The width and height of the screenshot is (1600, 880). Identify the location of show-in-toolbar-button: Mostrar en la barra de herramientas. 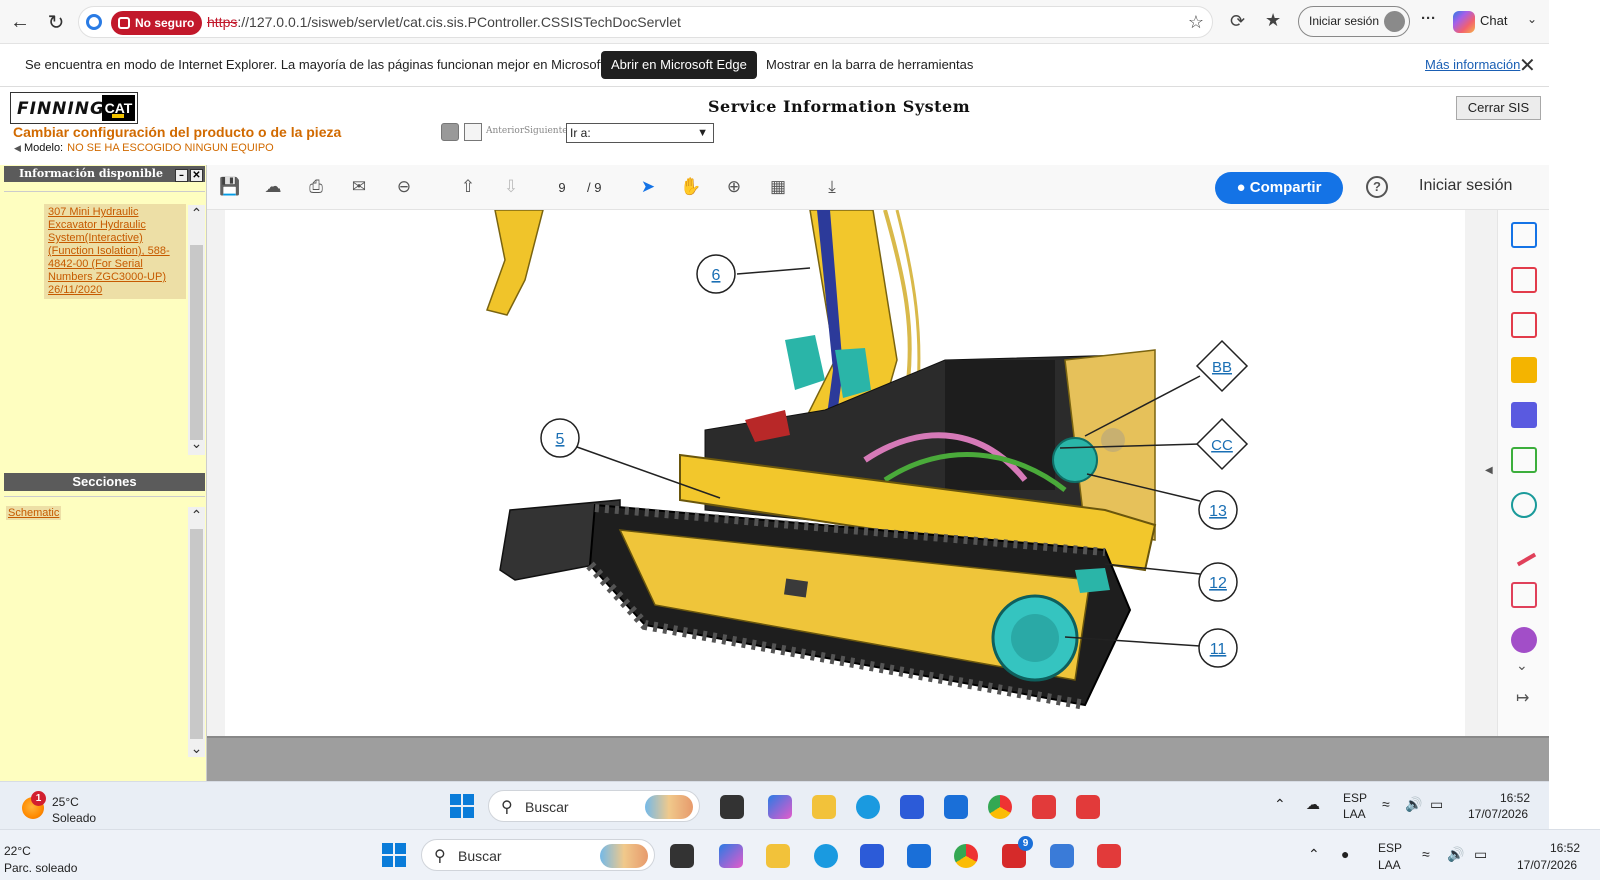
(869, 64).